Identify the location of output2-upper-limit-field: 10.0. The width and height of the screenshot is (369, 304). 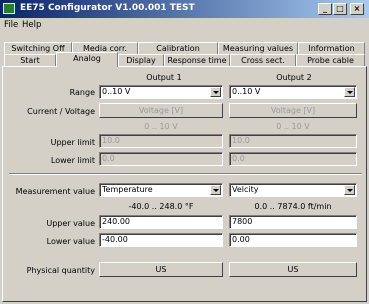
(293, 141).